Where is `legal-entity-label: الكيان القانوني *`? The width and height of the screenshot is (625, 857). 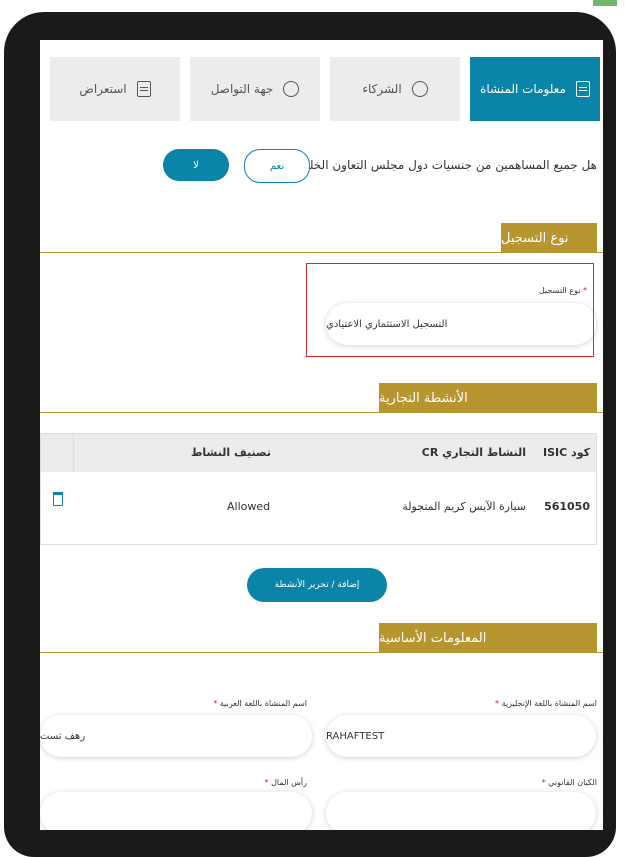
legal-entity-label: الكيان القانوني * is located at coordinates (569, 782).